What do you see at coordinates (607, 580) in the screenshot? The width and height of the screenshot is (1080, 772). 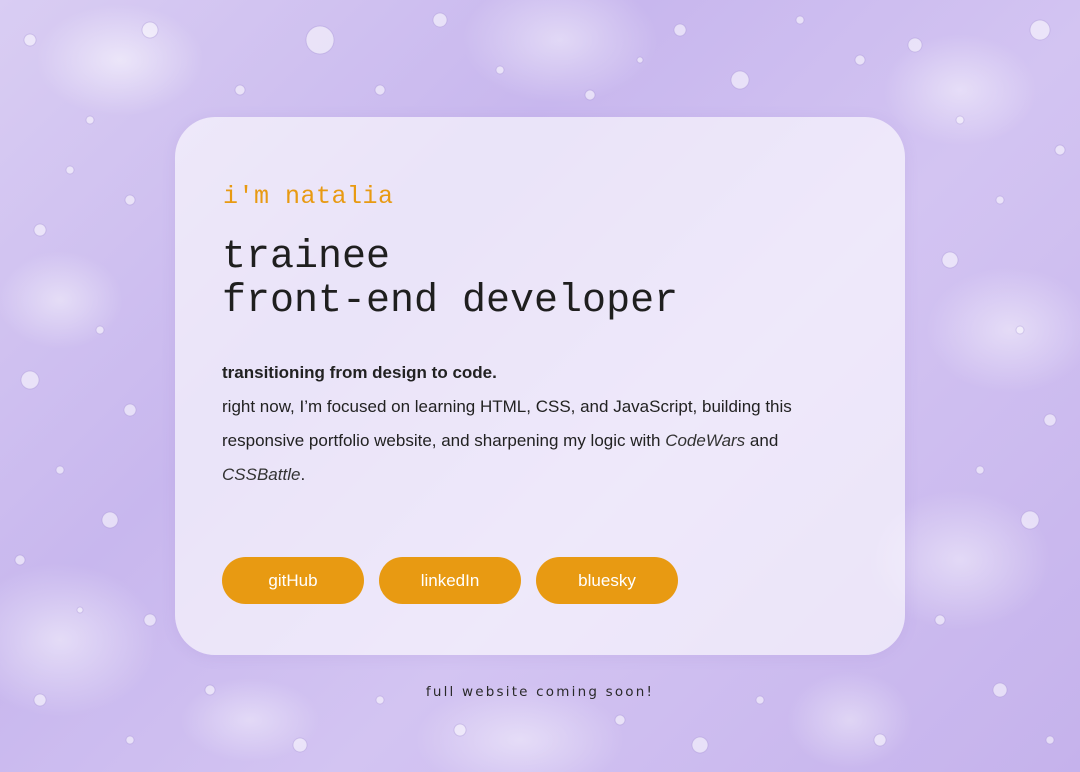 I see `bluesky-button: bluesky` at bounding box center [607, 580].